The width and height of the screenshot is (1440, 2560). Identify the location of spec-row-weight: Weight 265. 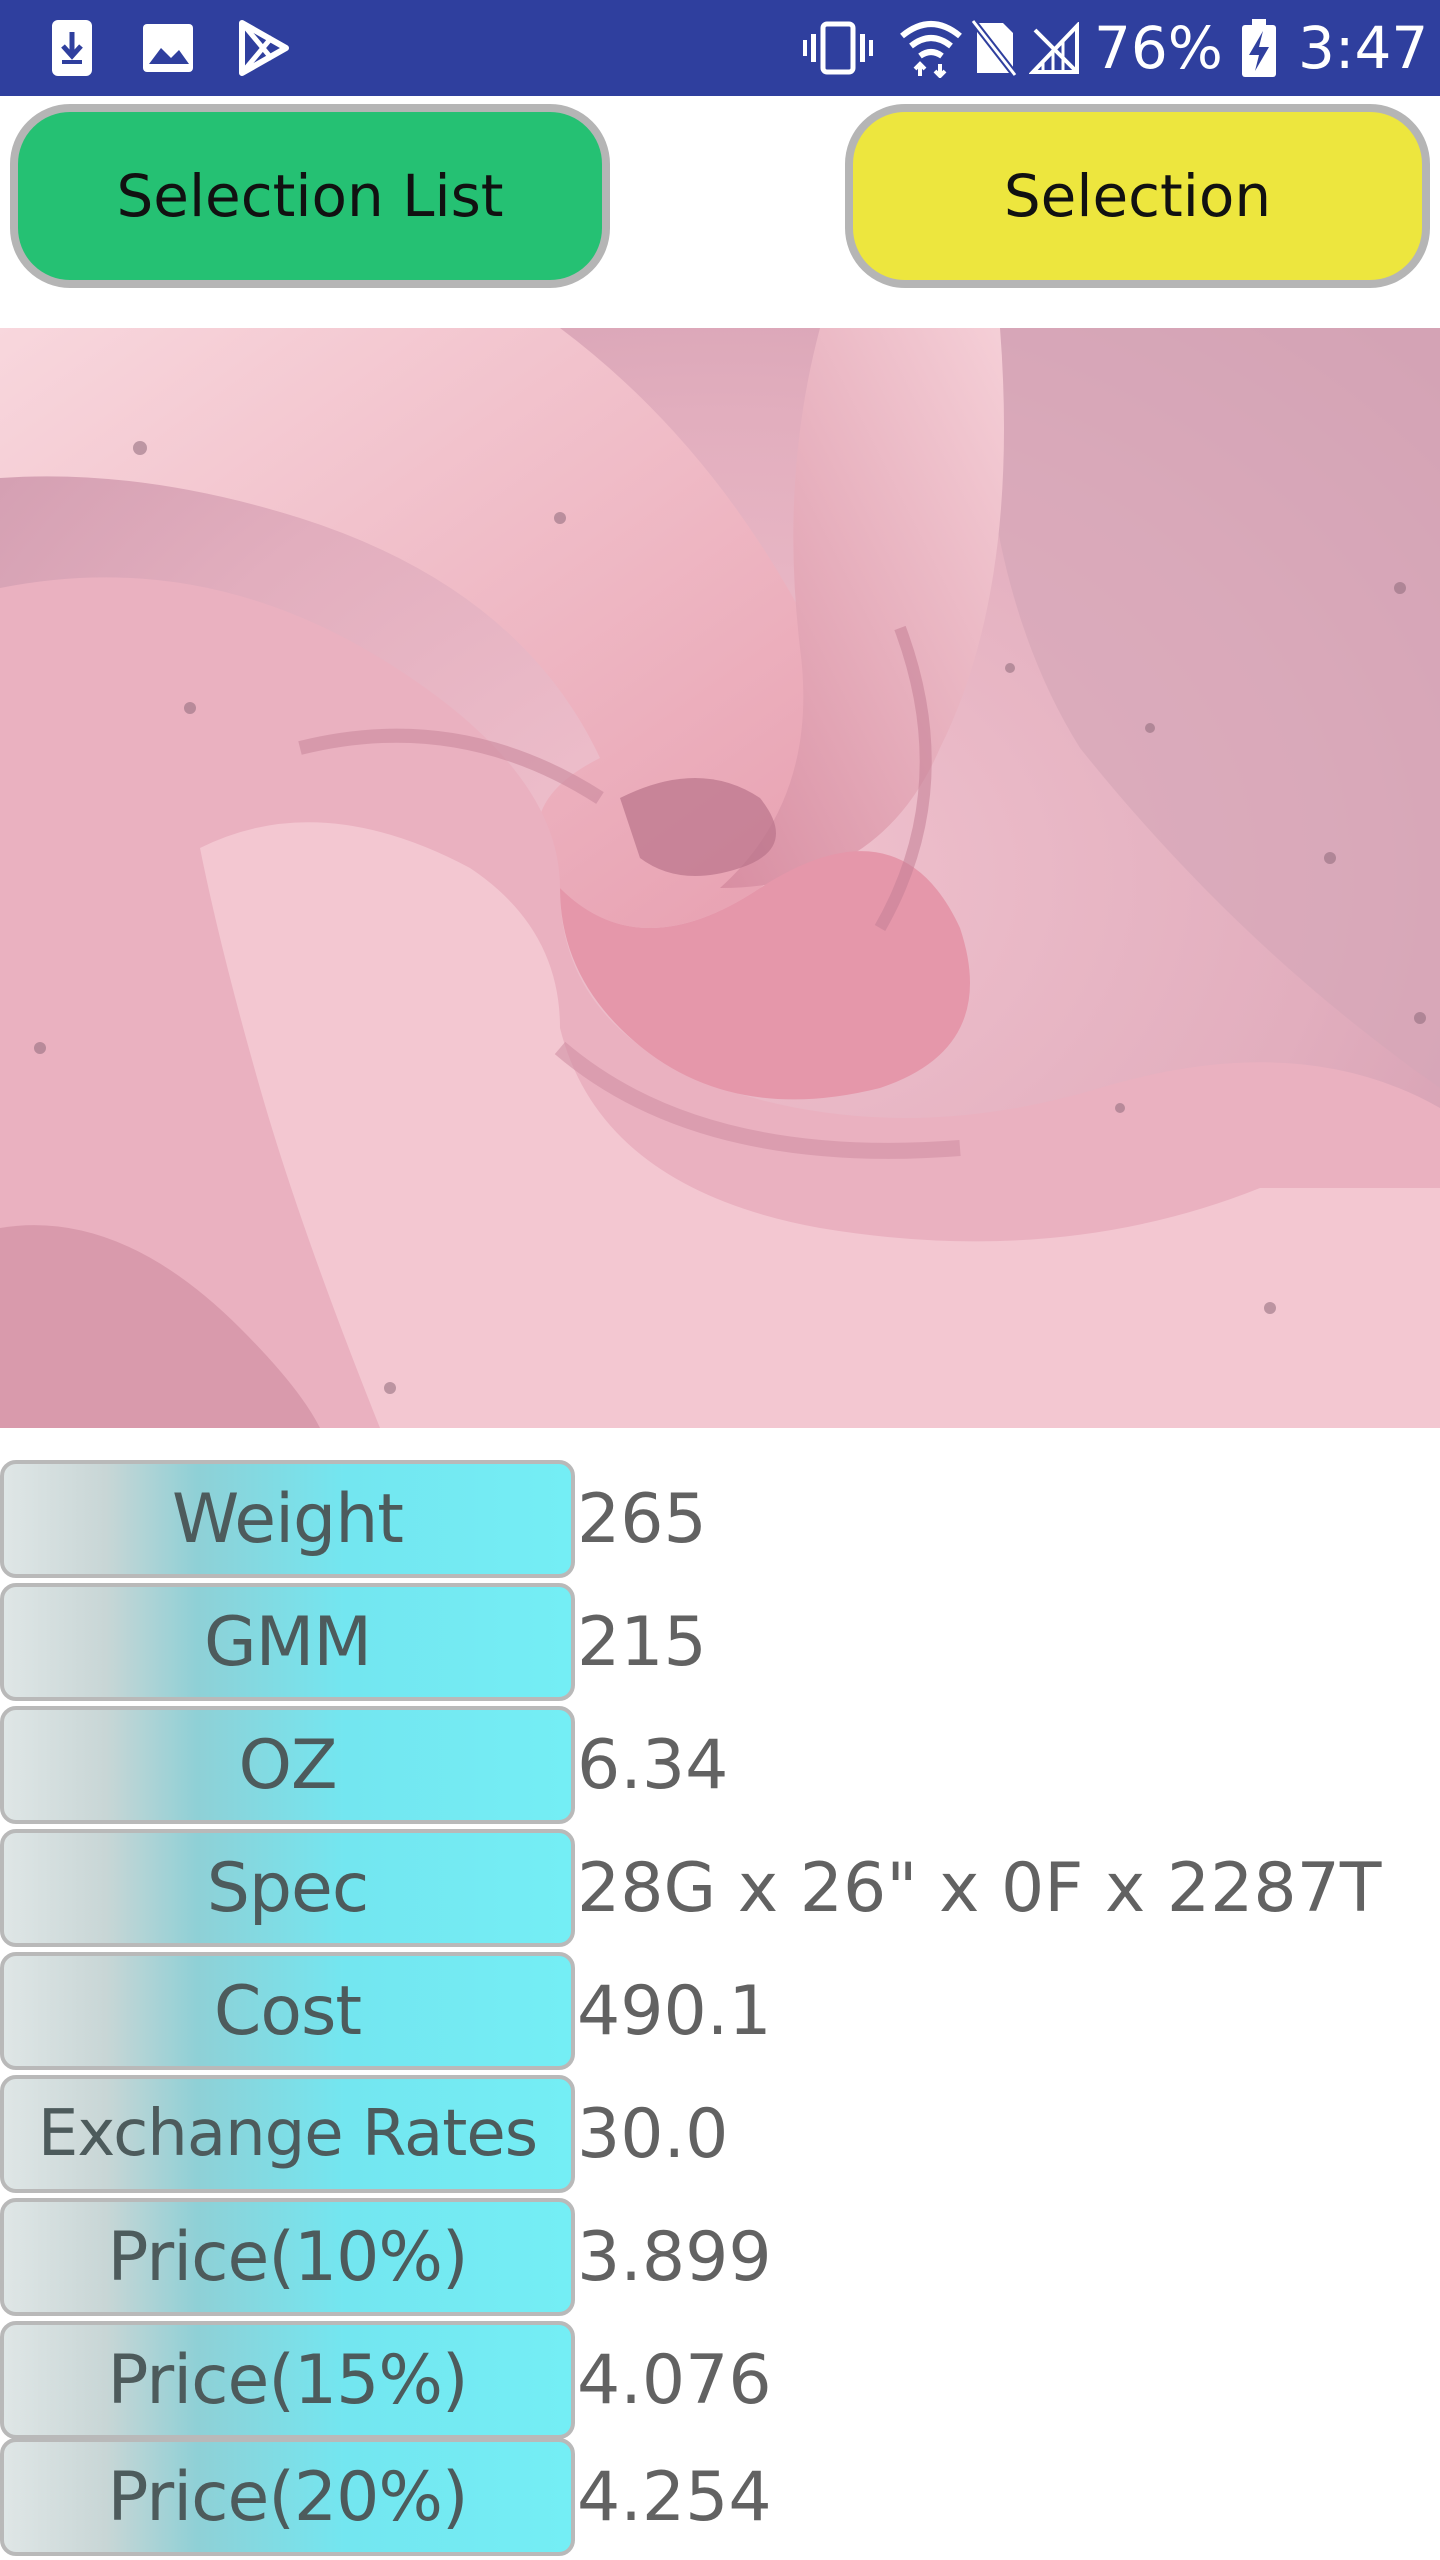
(720, 1519).